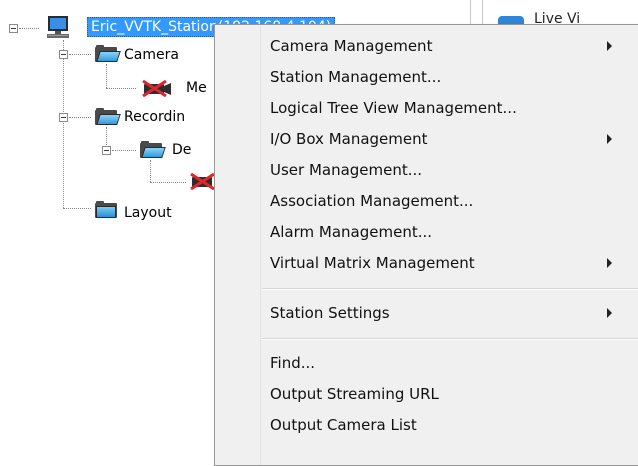  Describe the element at coordinates (450, 139) in the screenshot. I see `menu-io-box-management: I/O Box Management` at that location.